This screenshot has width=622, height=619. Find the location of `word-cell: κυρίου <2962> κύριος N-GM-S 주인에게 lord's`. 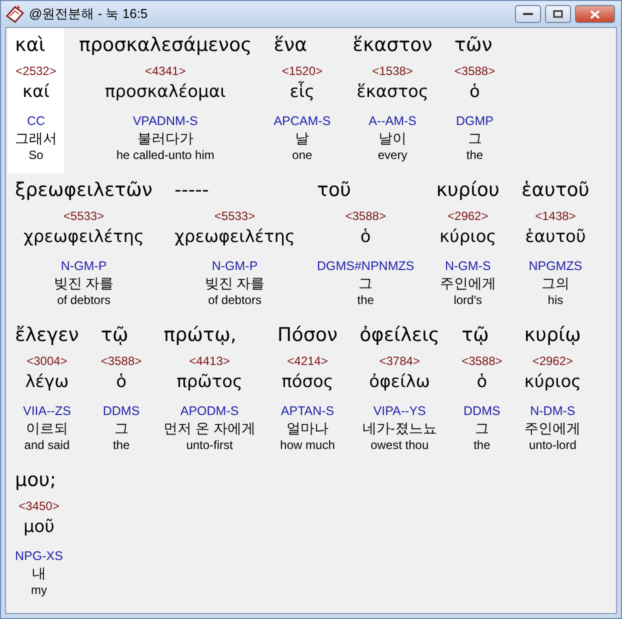

word-cell: κυρίου <2962> κύριος N-GM-S 주인에게 lord's is located at coordinates (468, 245).